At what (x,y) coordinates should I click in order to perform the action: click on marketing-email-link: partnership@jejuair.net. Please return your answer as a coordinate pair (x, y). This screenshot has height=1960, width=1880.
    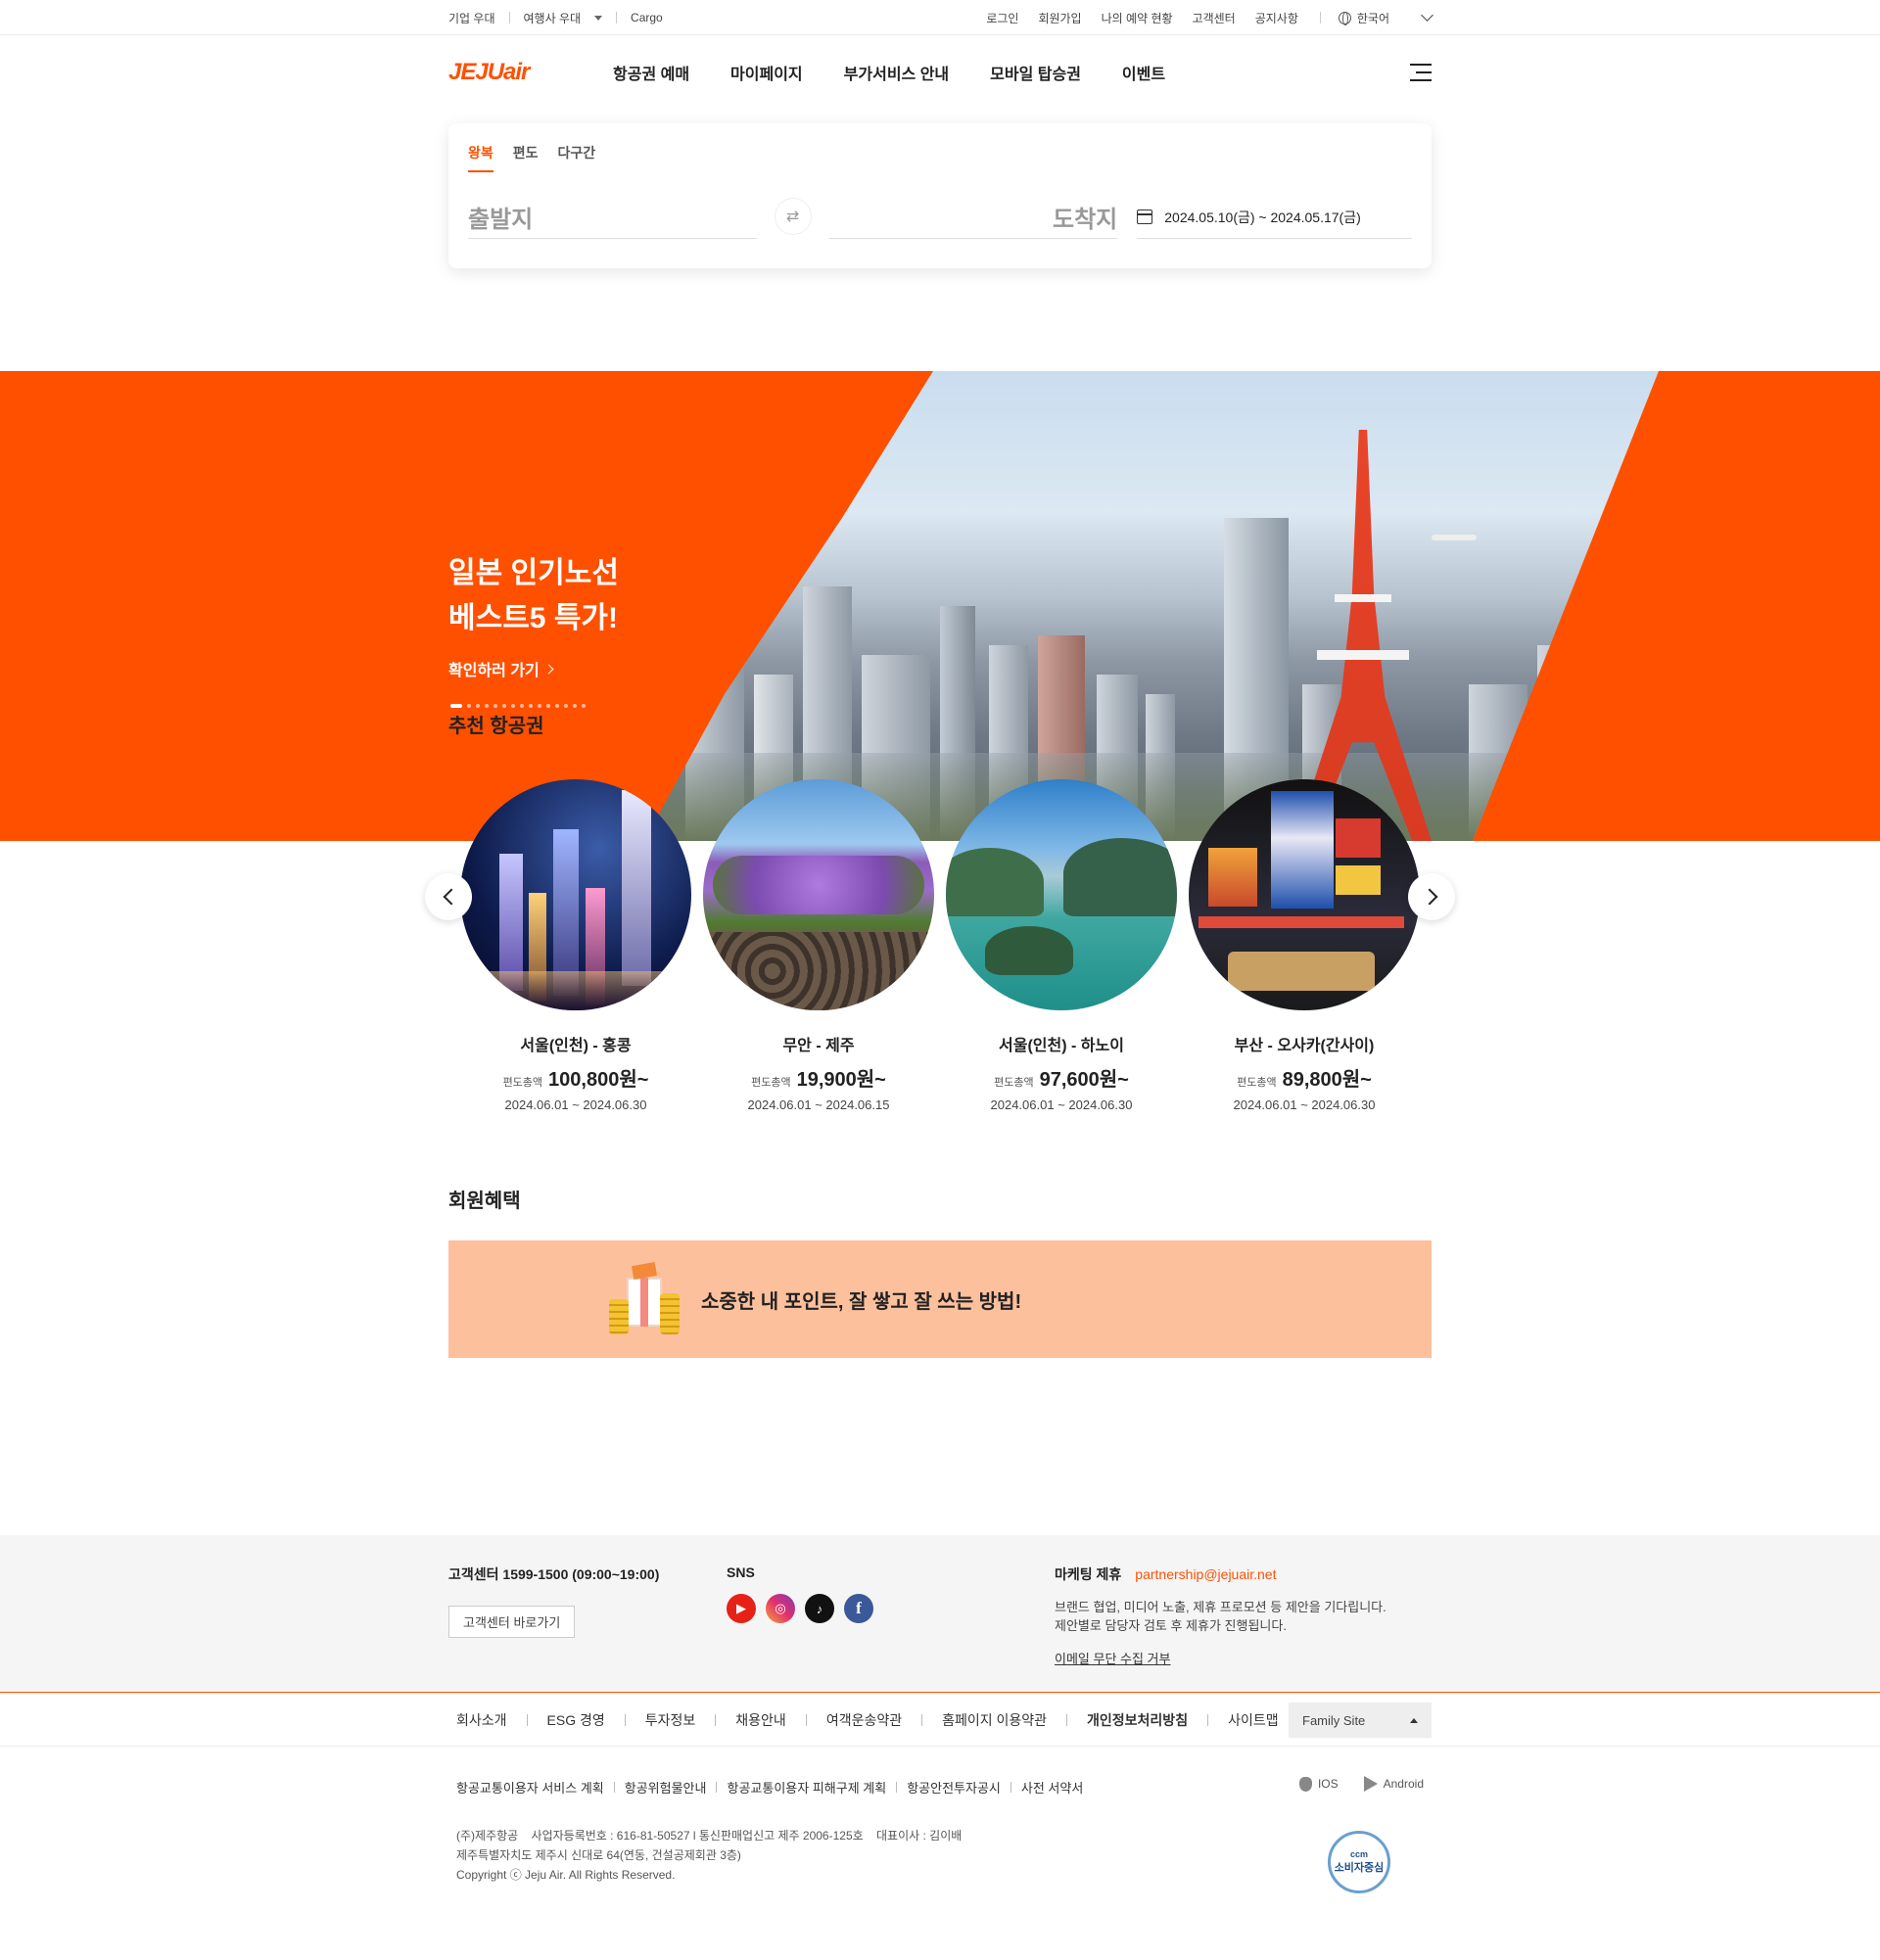
    Looking at the image, I should click on (1205, 1574).